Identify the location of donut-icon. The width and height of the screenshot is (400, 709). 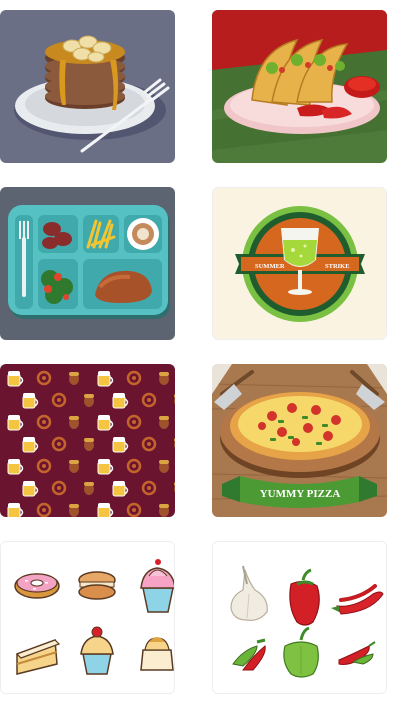
(37, 586).